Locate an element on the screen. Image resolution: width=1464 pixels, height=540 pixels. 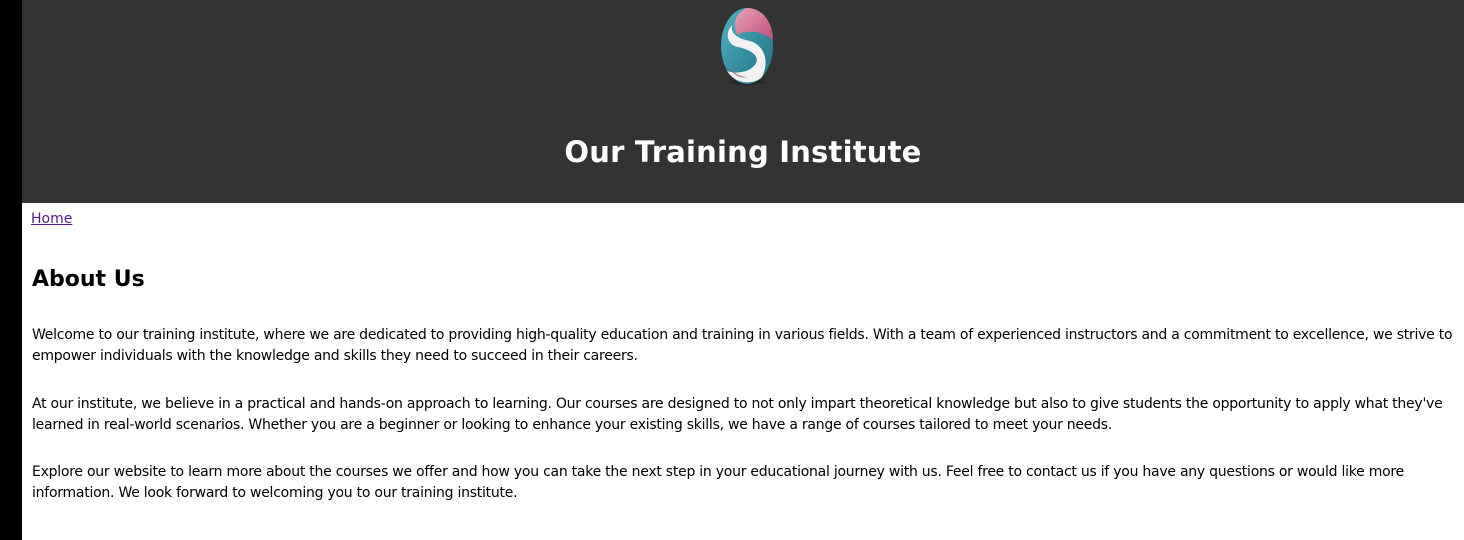
about-heading: About Us is located at coordinates (88, 279).